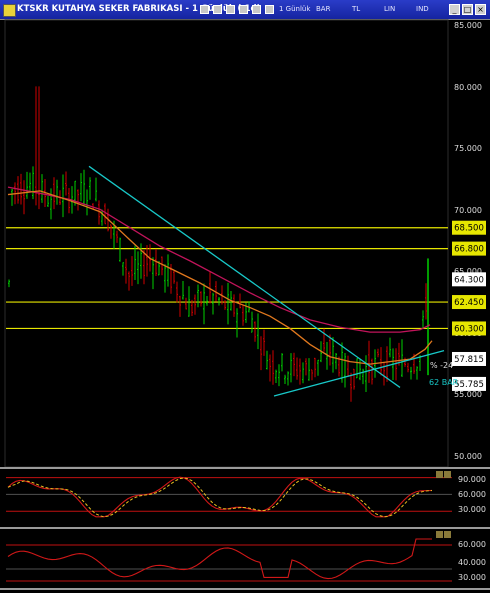  Describe the element at coordinates (441, 365) in the screenshot. I see `percent-change-label: % -24` at that location.